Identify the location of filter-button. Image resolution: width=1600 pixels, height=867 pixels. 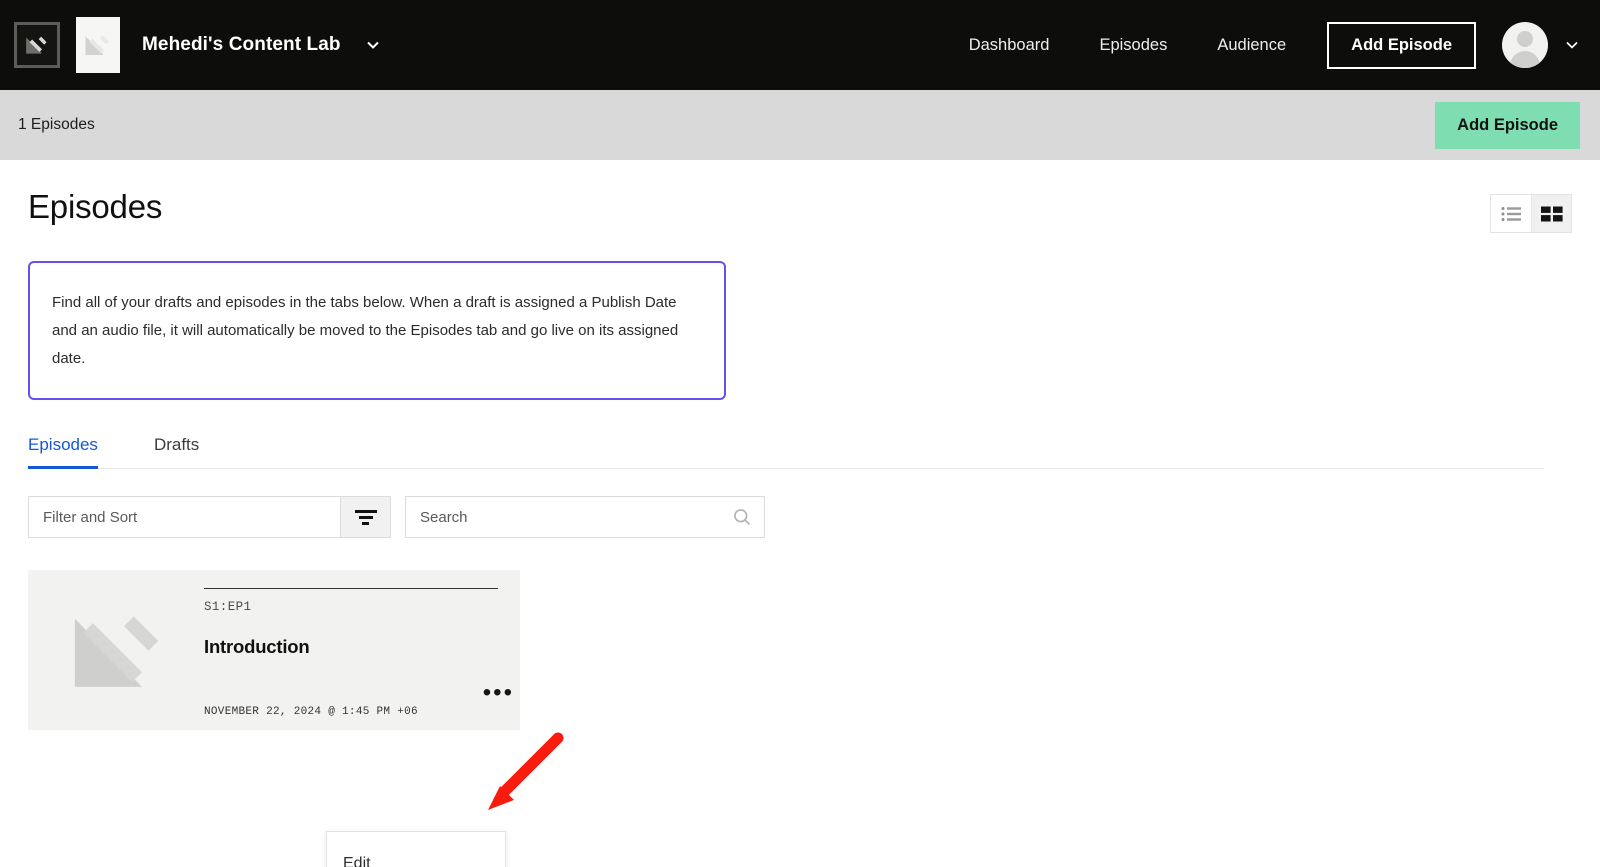
(365, 517).